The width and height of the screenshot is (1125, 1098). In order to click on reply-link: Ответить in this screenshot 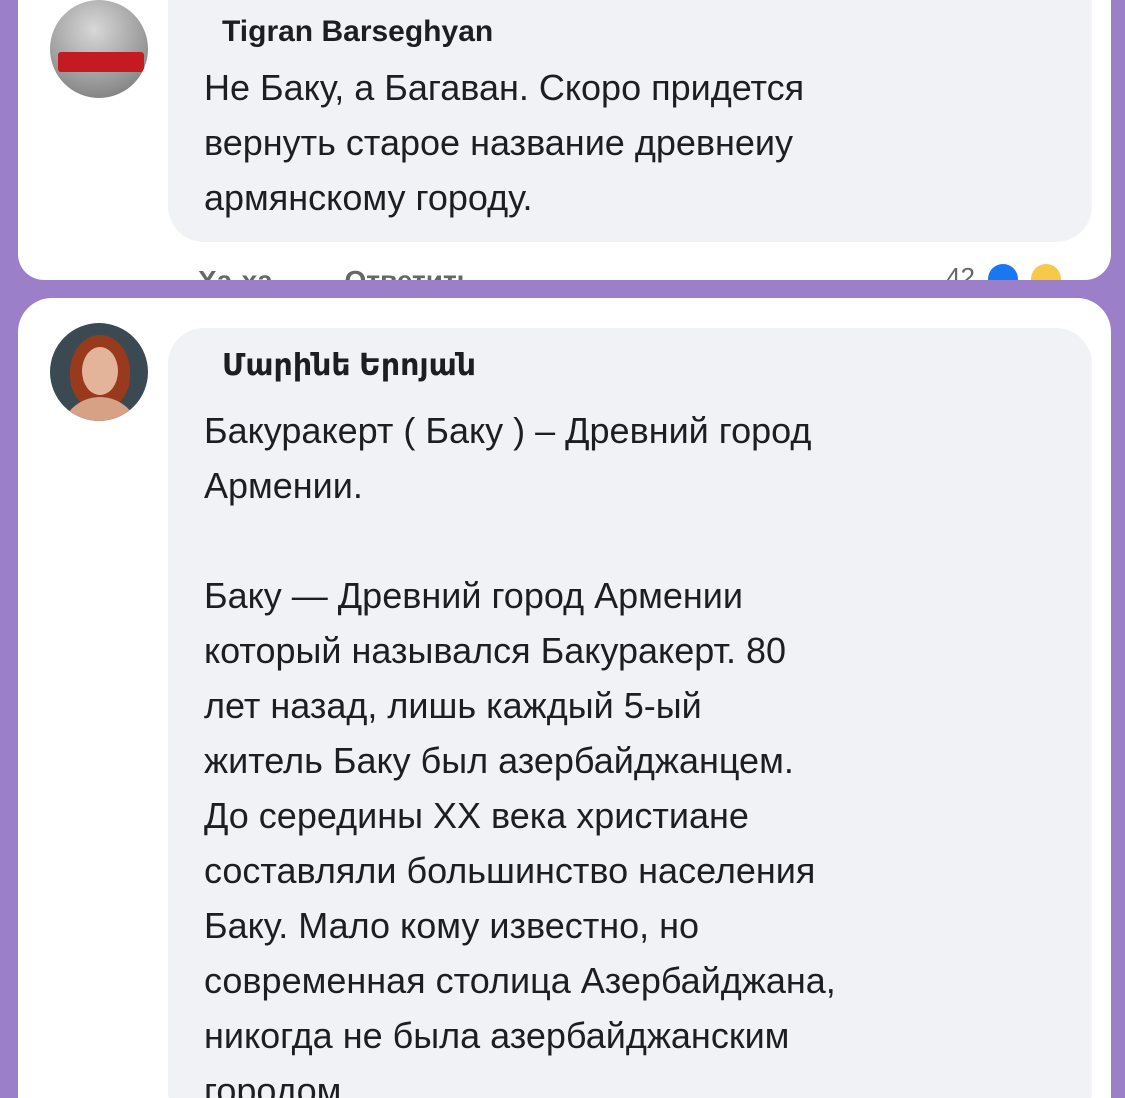, I will do `click(409, 272)`.